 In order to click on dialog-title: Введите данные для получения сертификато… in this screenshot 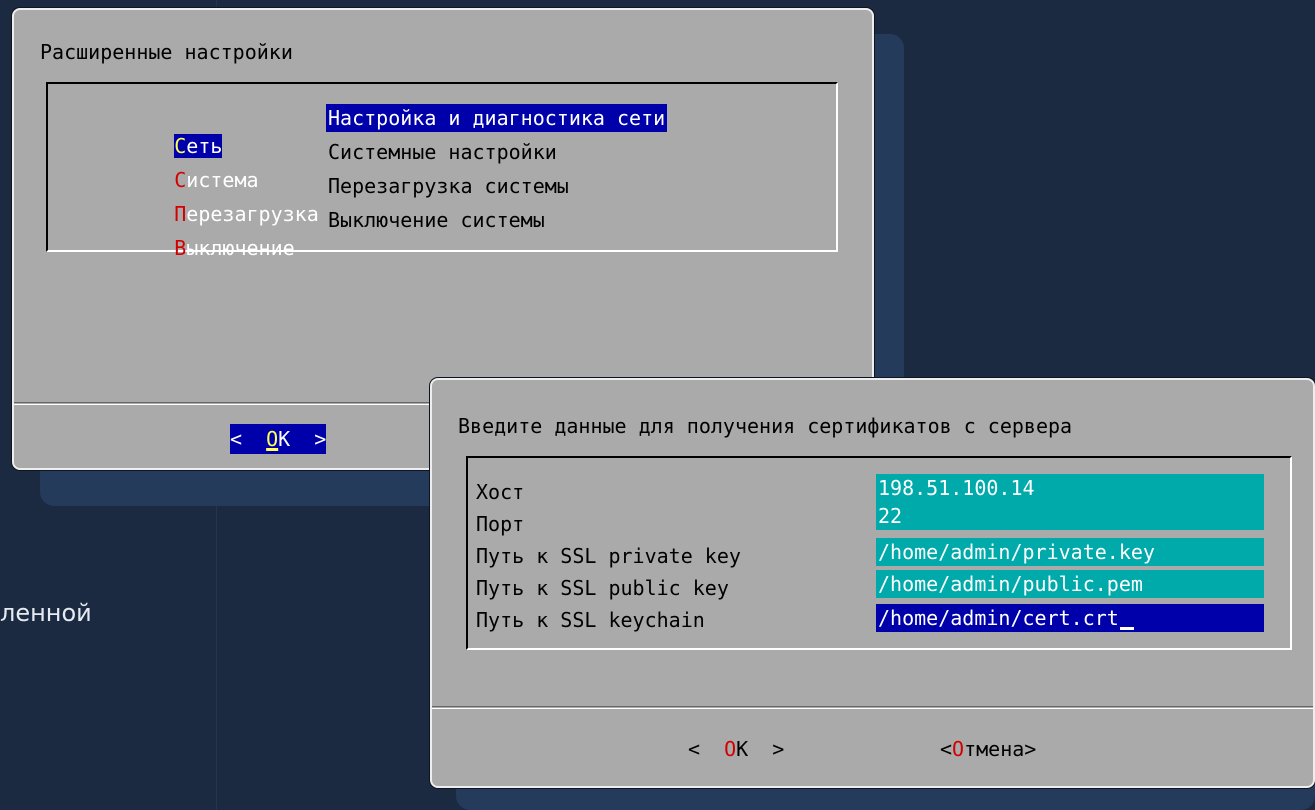, I will do `click(765, 426)`.